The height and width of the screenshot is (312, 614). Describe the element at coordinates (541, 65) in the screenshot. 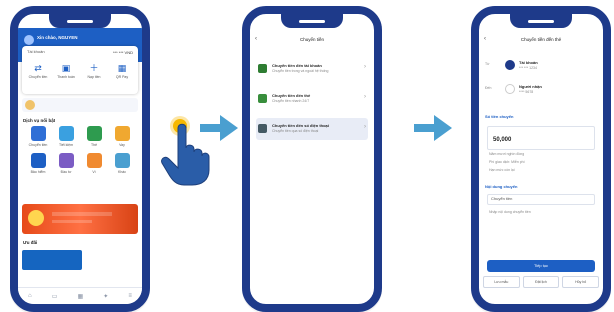

I see `from-account-row: Từ Tài khoản *** *** 1234` at that location.